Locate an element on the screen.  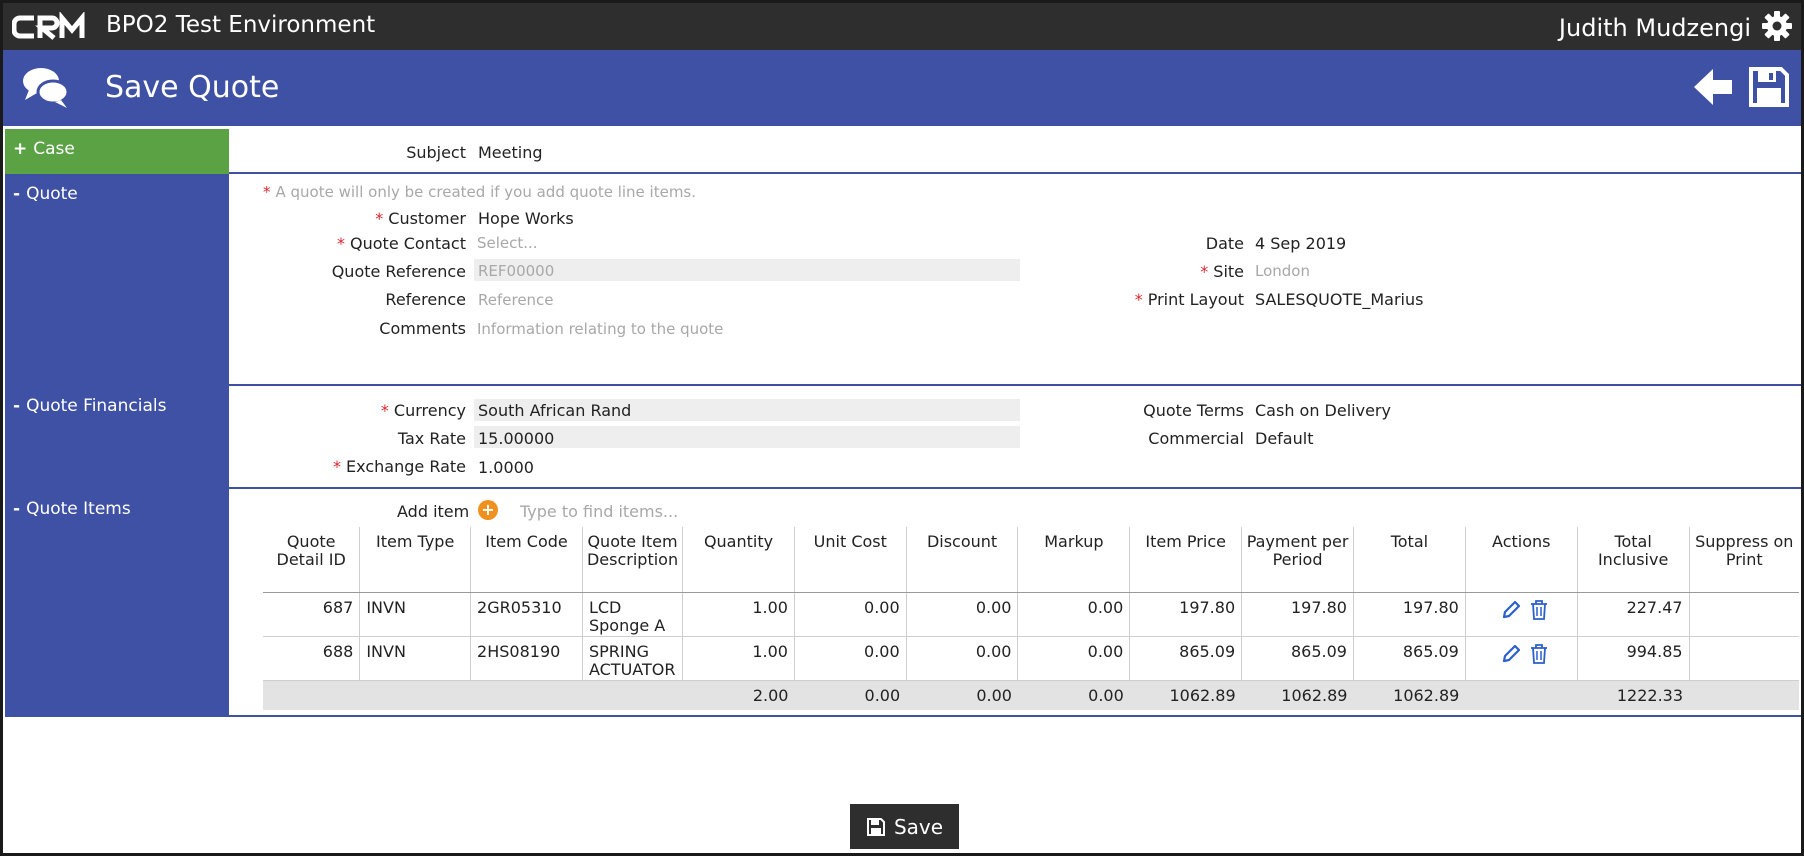
column-header: Unit Cost is located at coordinates (850, 560).